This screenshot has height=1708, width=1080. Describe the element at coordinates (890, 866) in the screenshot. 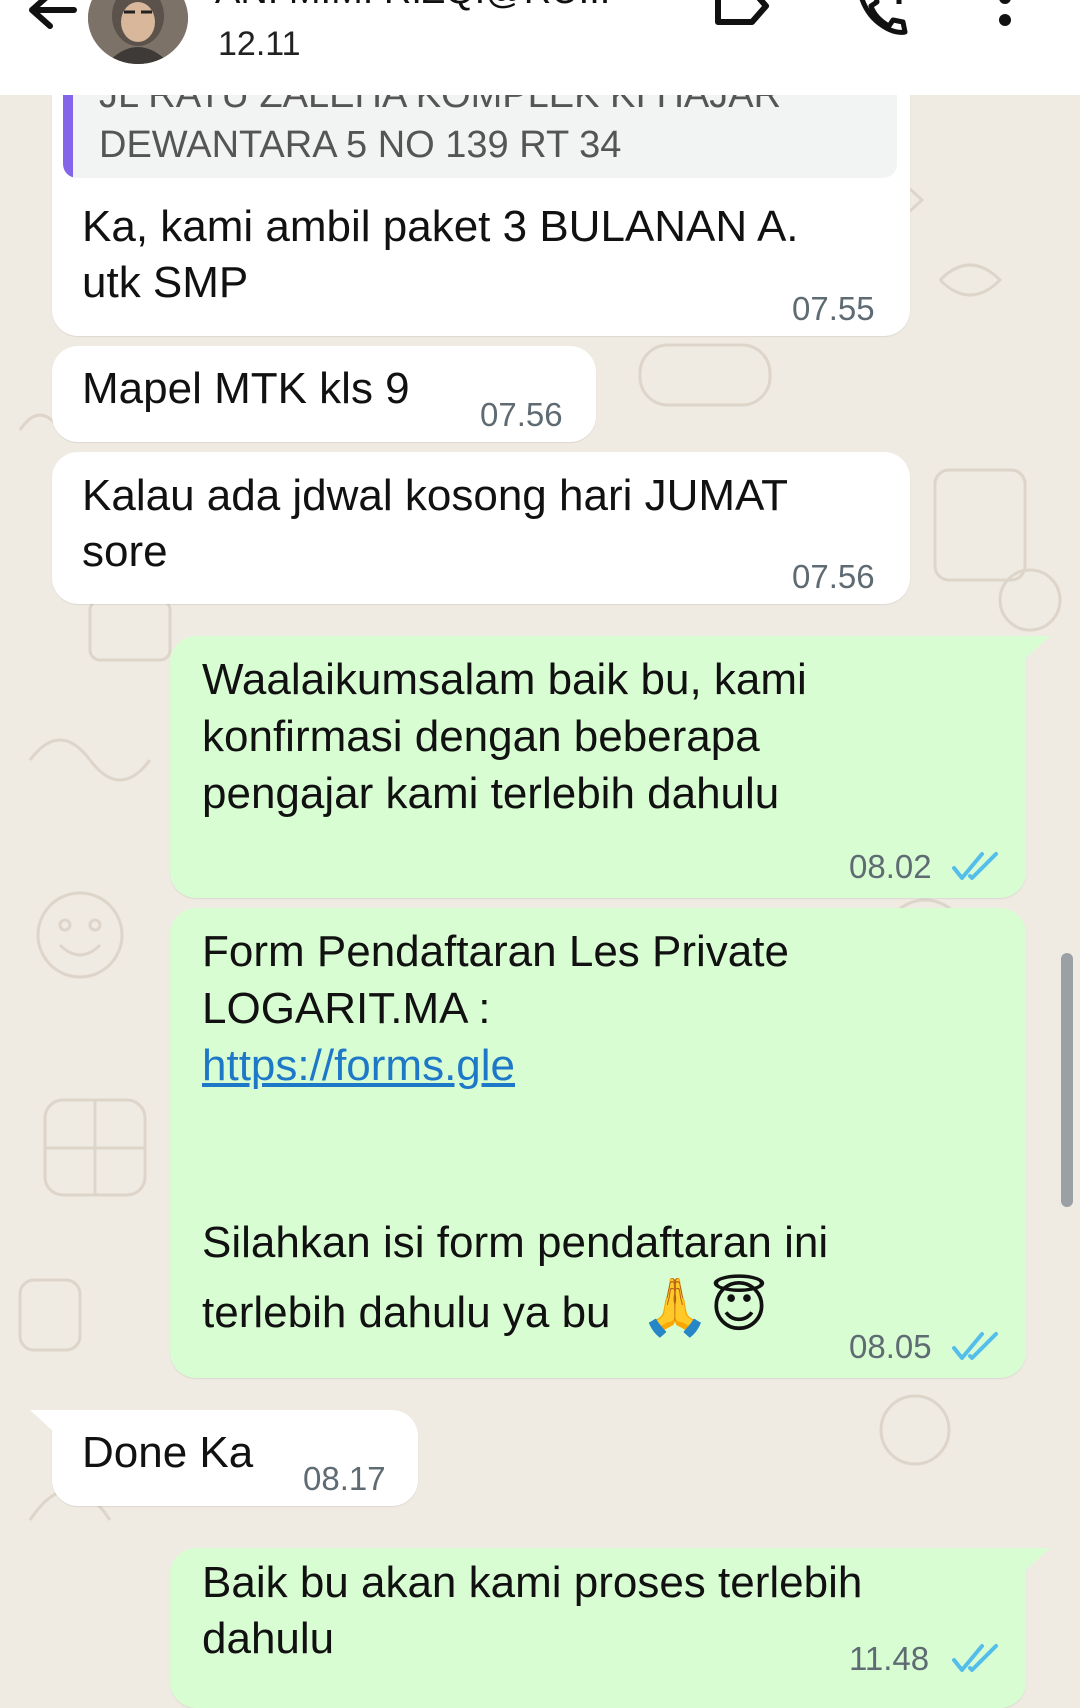

I see `message-time: 08.02` at that location.